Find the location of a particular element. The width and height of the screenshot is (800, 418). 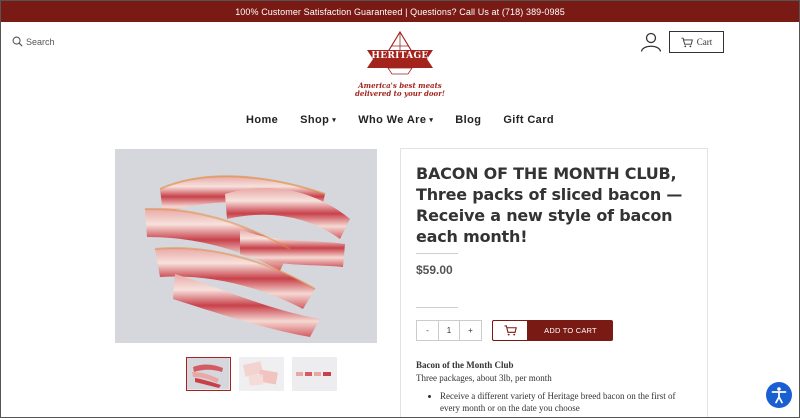

description-title: Bacon of the Month Club is located at coordinates (465, 365).